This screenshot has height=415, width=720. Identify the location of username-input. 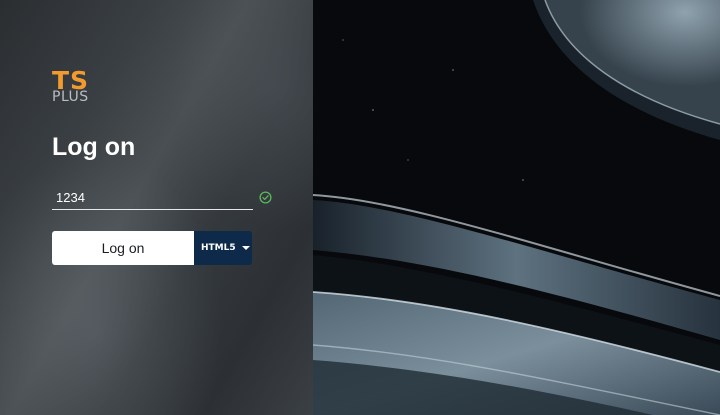
(152, 198).